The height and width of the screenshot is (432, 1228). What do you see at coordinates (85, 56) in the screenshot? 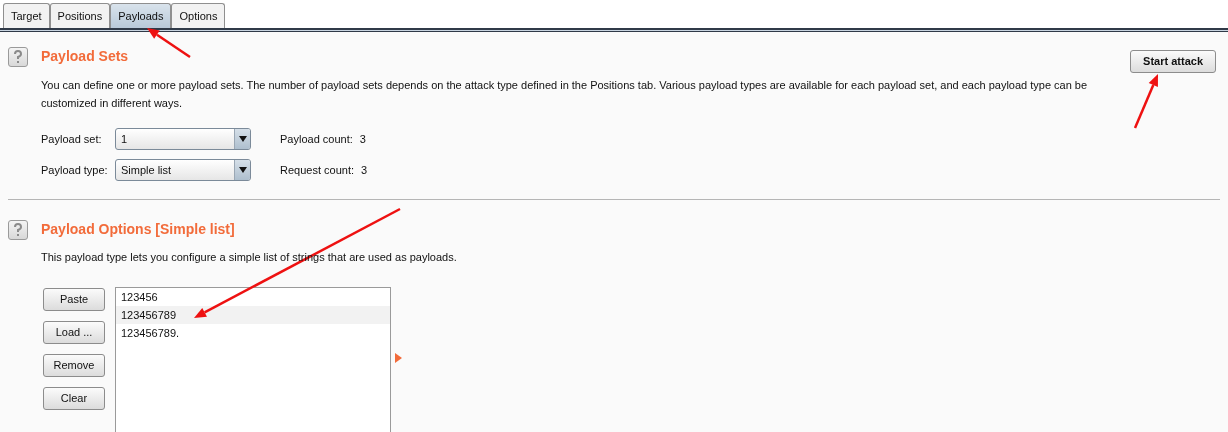
I see `section-title: Payload Sets` at bounding box center [85, 56].